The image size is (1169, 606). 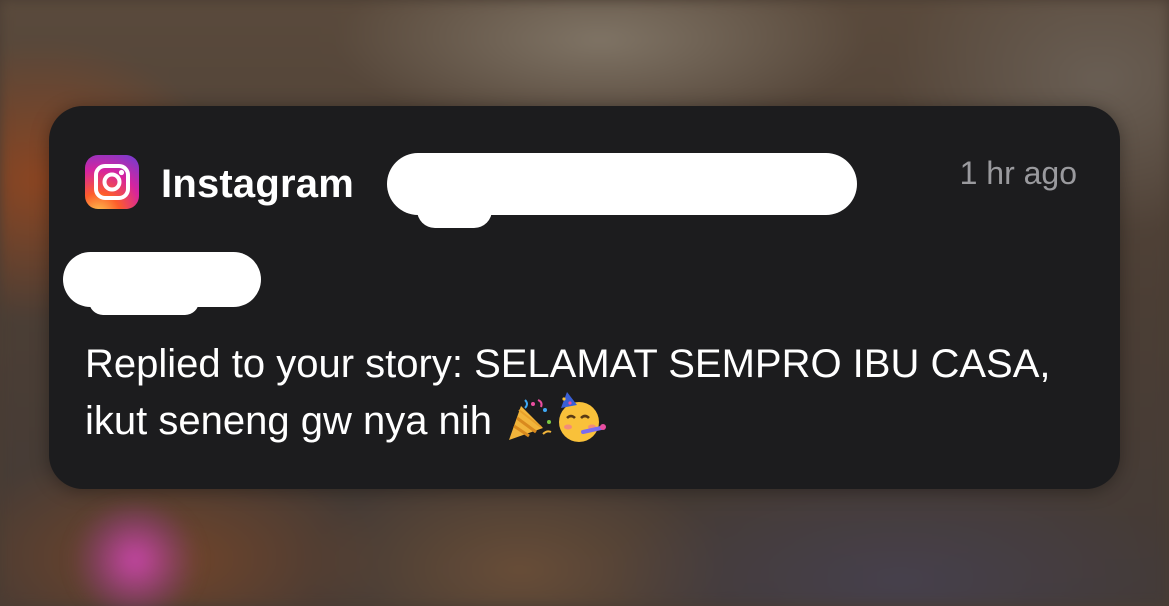 I want to click on blurred-wallpaper-highlight, so click(x=135, y=555).